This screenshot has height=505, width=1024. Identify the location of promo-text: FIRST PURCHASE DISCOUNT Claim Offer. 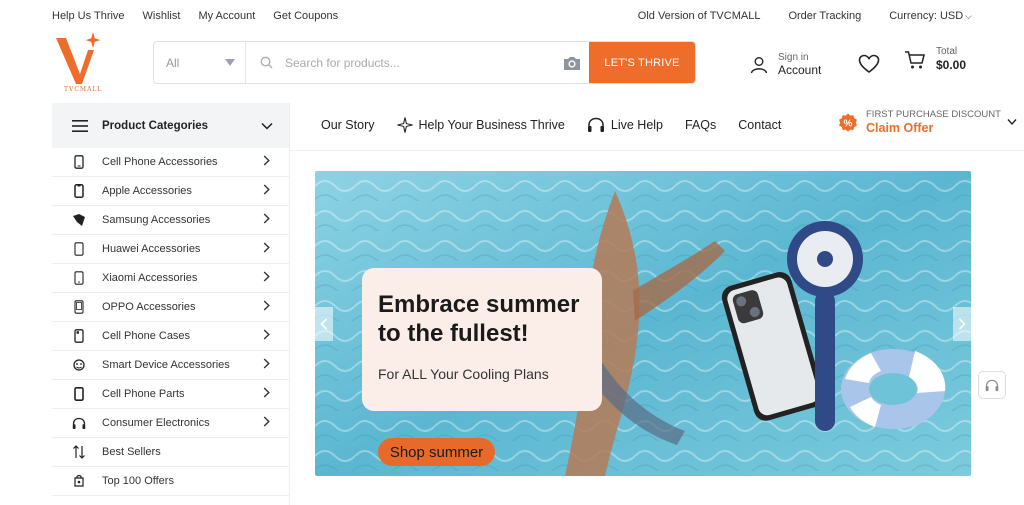
(933, 122).